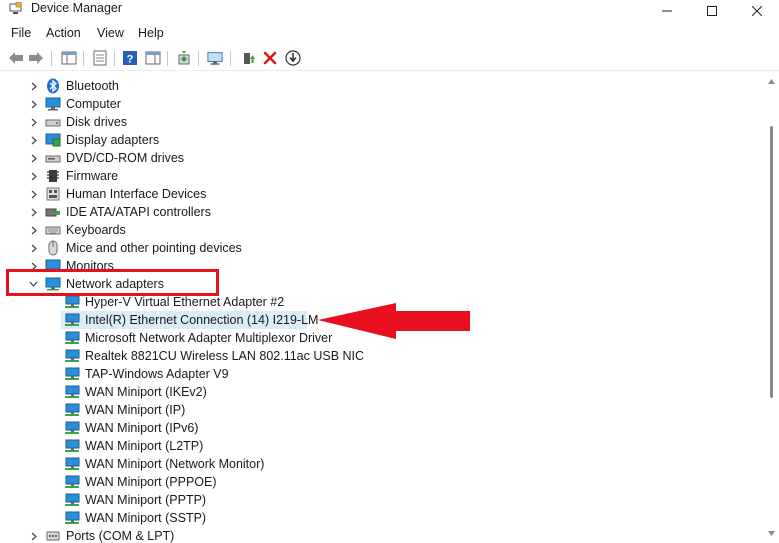 This screenshot has width=779, height=543. Describe the element at coordinates (112, 282) in the screenshot. I see `network-adapters-highlight-box` at that location.